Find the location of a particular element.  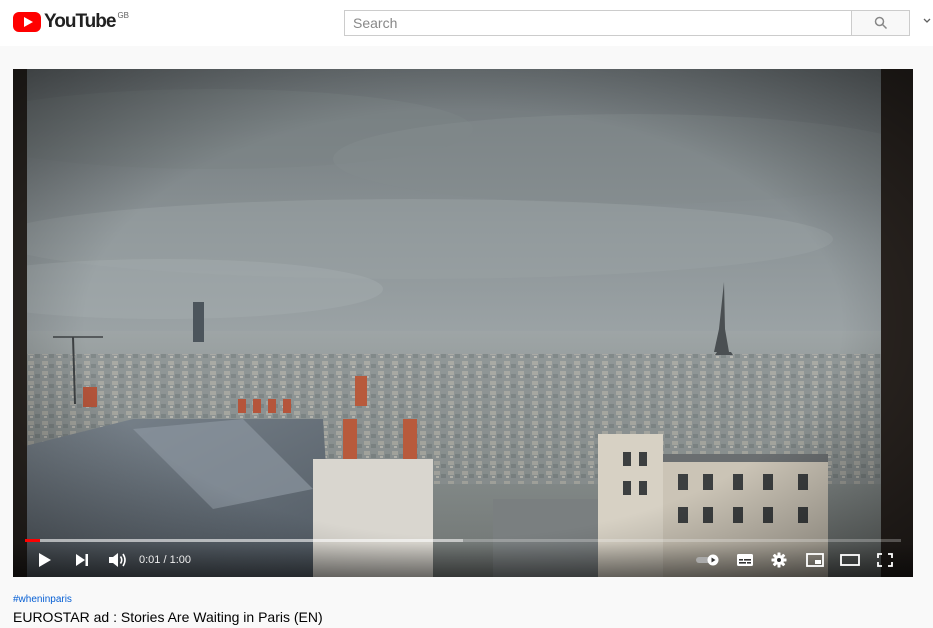

hashtag-link: #wheninparis is located at coordinates (42, 599).